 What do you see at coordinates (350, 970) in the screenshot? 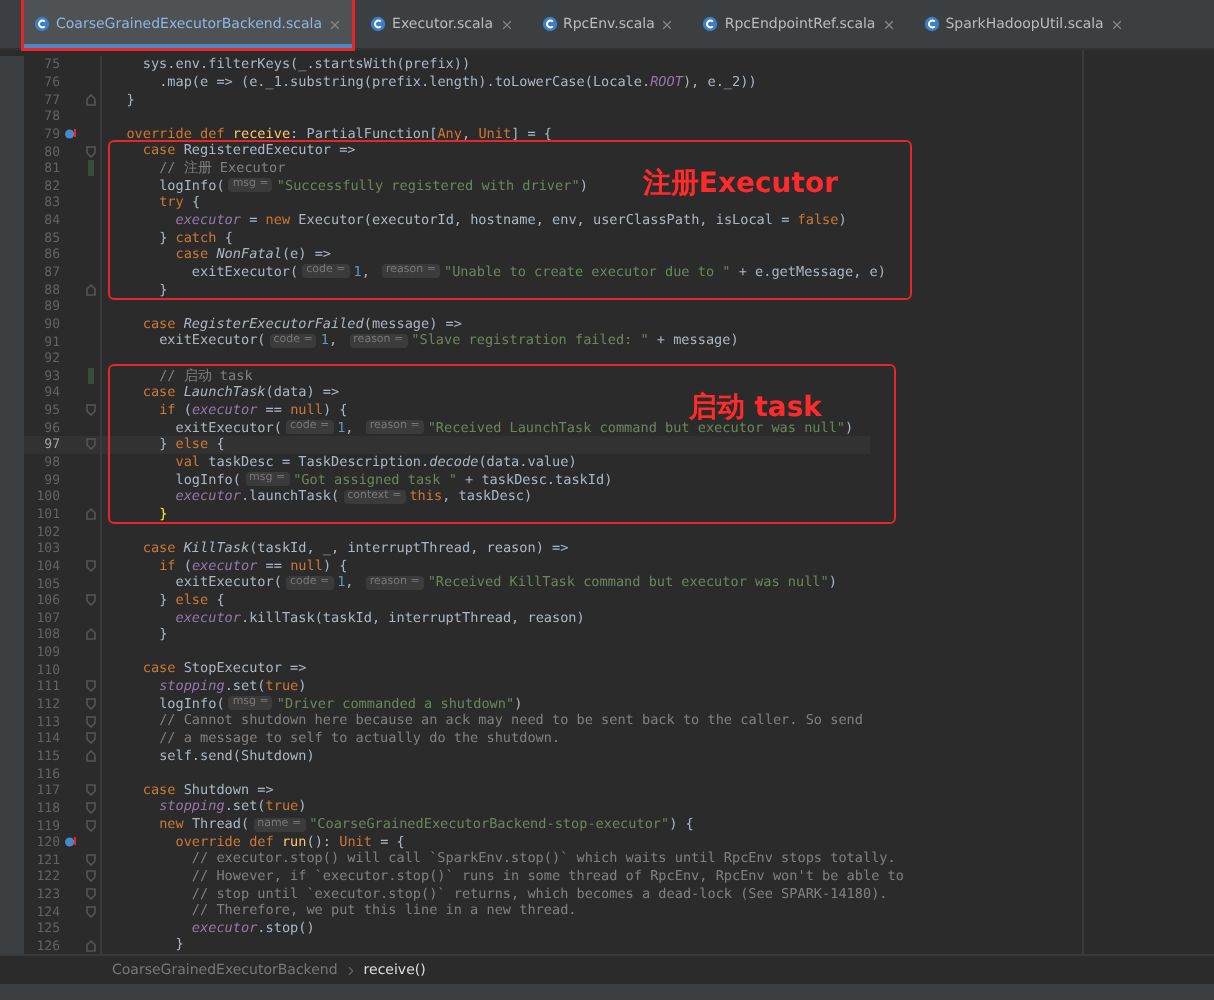
I see `chevron-icon` at bounding box center [350, 970].